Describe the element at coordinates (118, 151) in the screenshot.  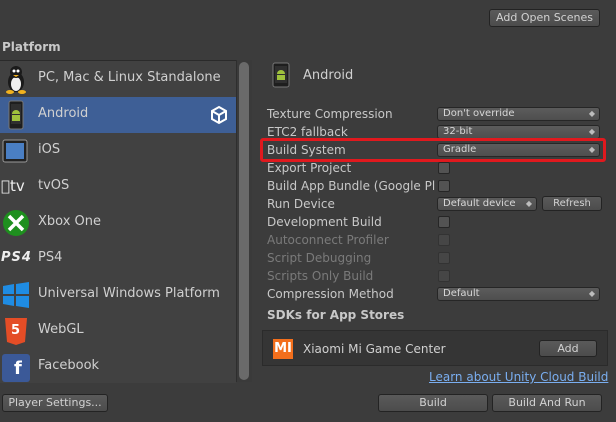
I see `platform-item-ios: iOS` at that location.